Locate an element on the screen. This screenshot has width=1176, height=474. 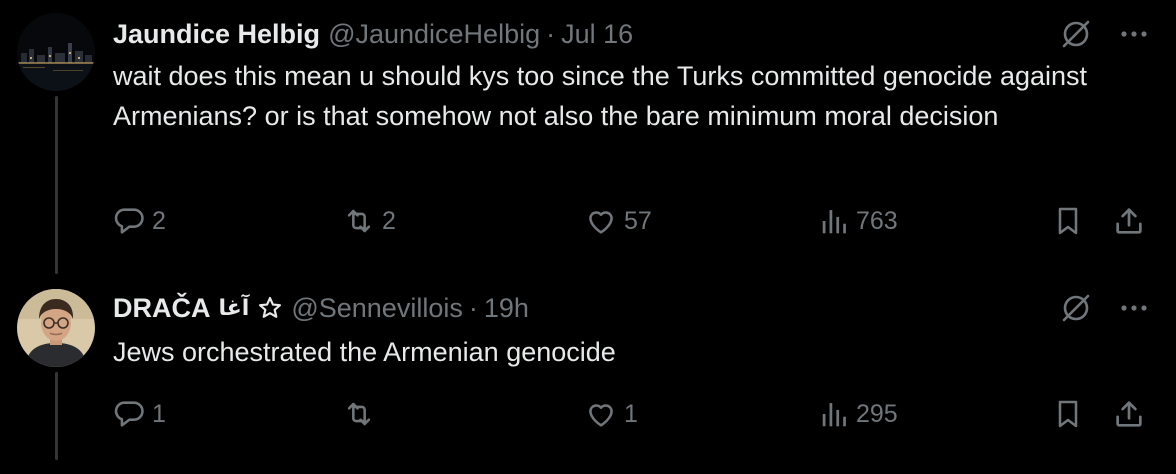
views-button: 763 is located at coordinates (859, 221).